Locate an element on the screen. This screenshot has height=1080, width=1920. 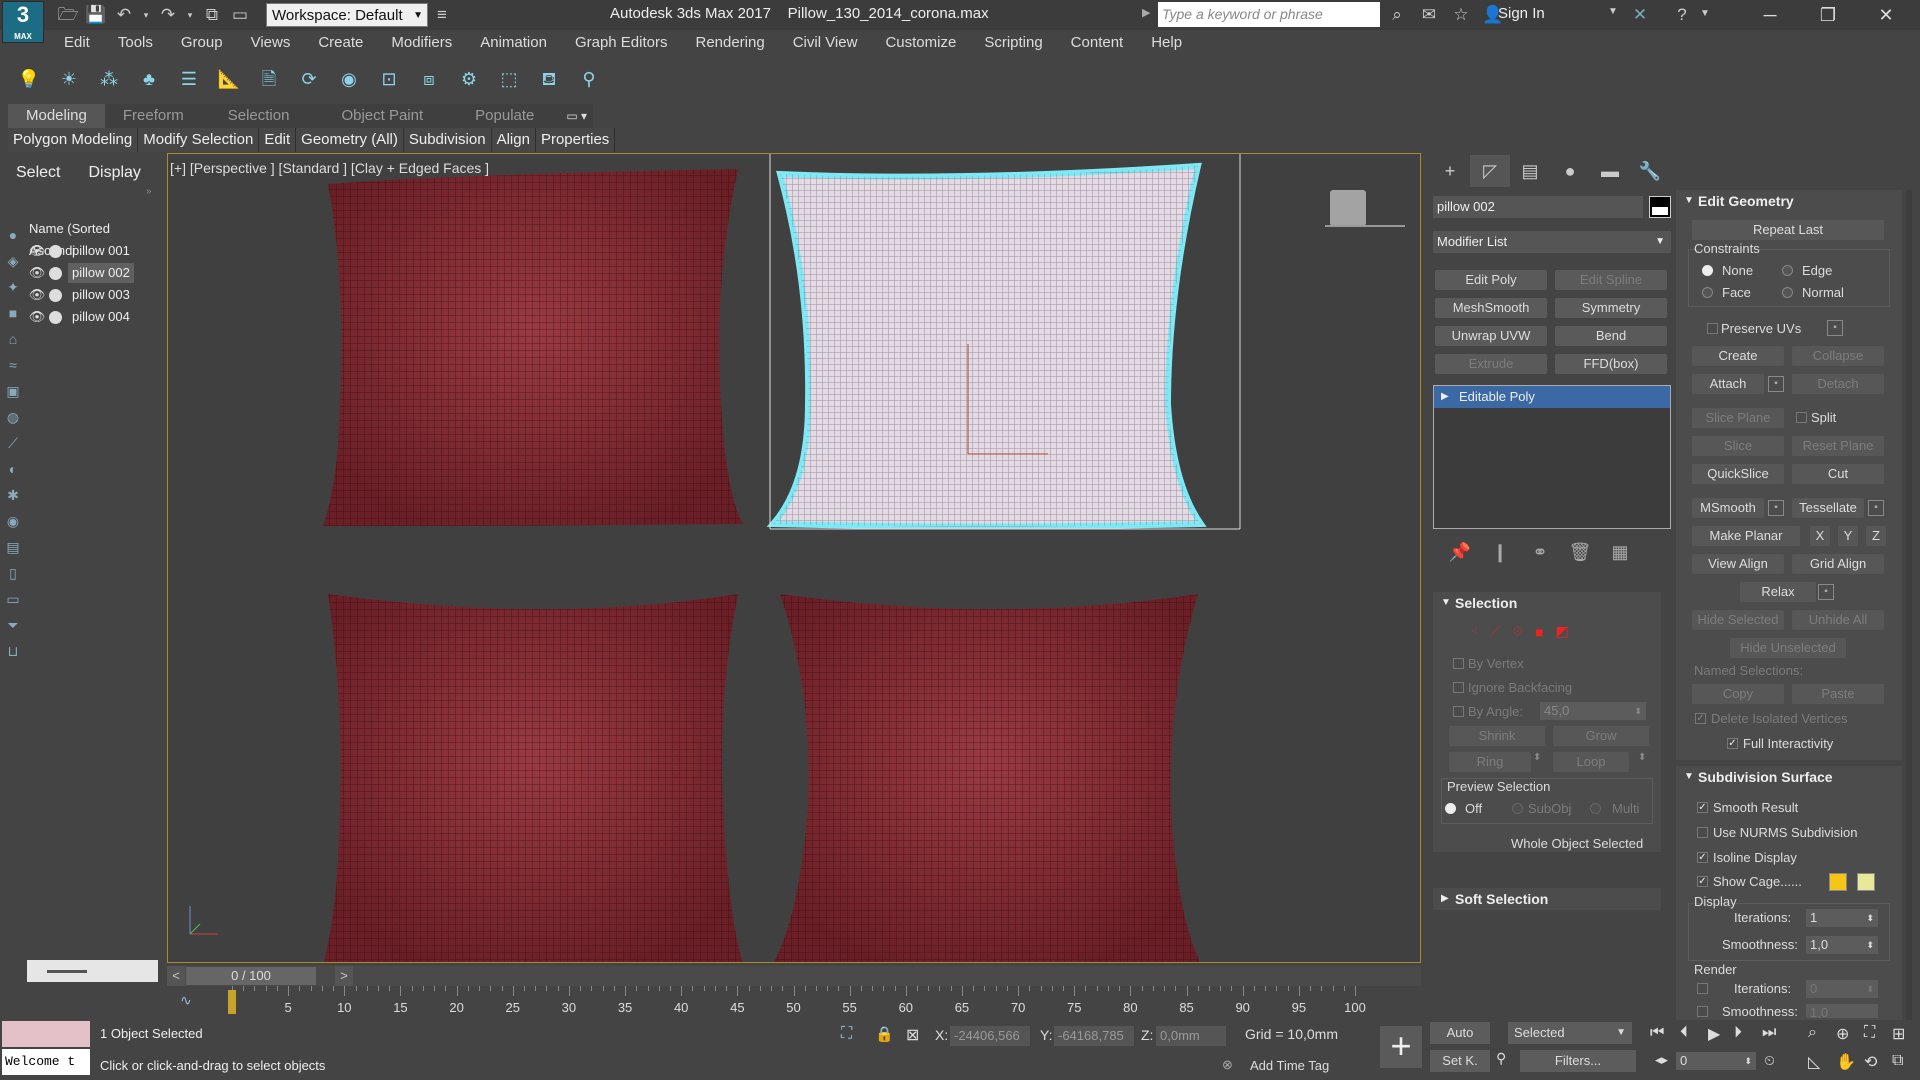
previous-frame-icon: < is located at coordinates (176, 976).